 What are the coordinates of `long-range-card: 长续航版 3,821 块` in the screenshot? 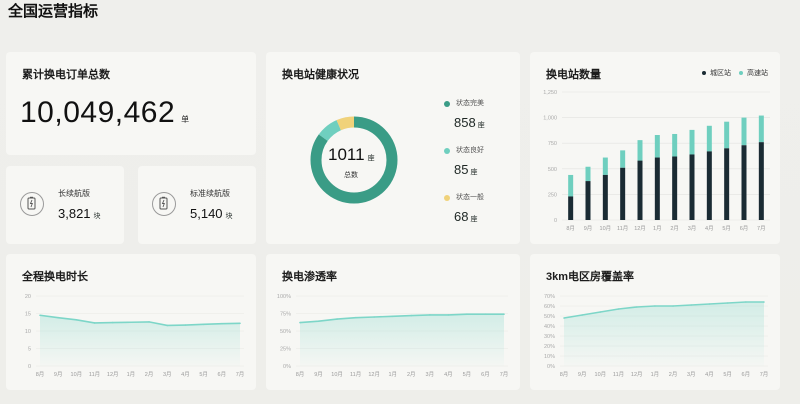 It's located at (65, 205).